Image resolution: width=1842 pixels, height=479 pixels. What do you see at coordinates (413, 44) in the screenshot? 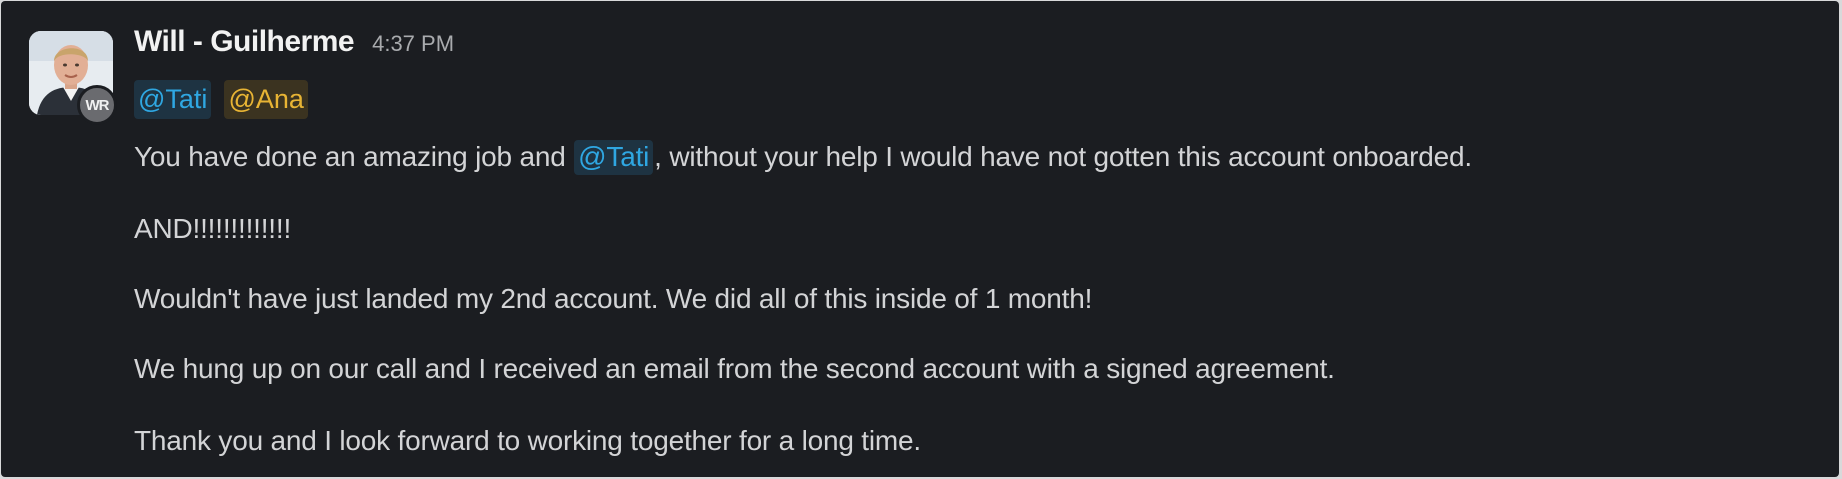
I see `message-timestamp: 4:37 PM` at bounding box center [413, 44].